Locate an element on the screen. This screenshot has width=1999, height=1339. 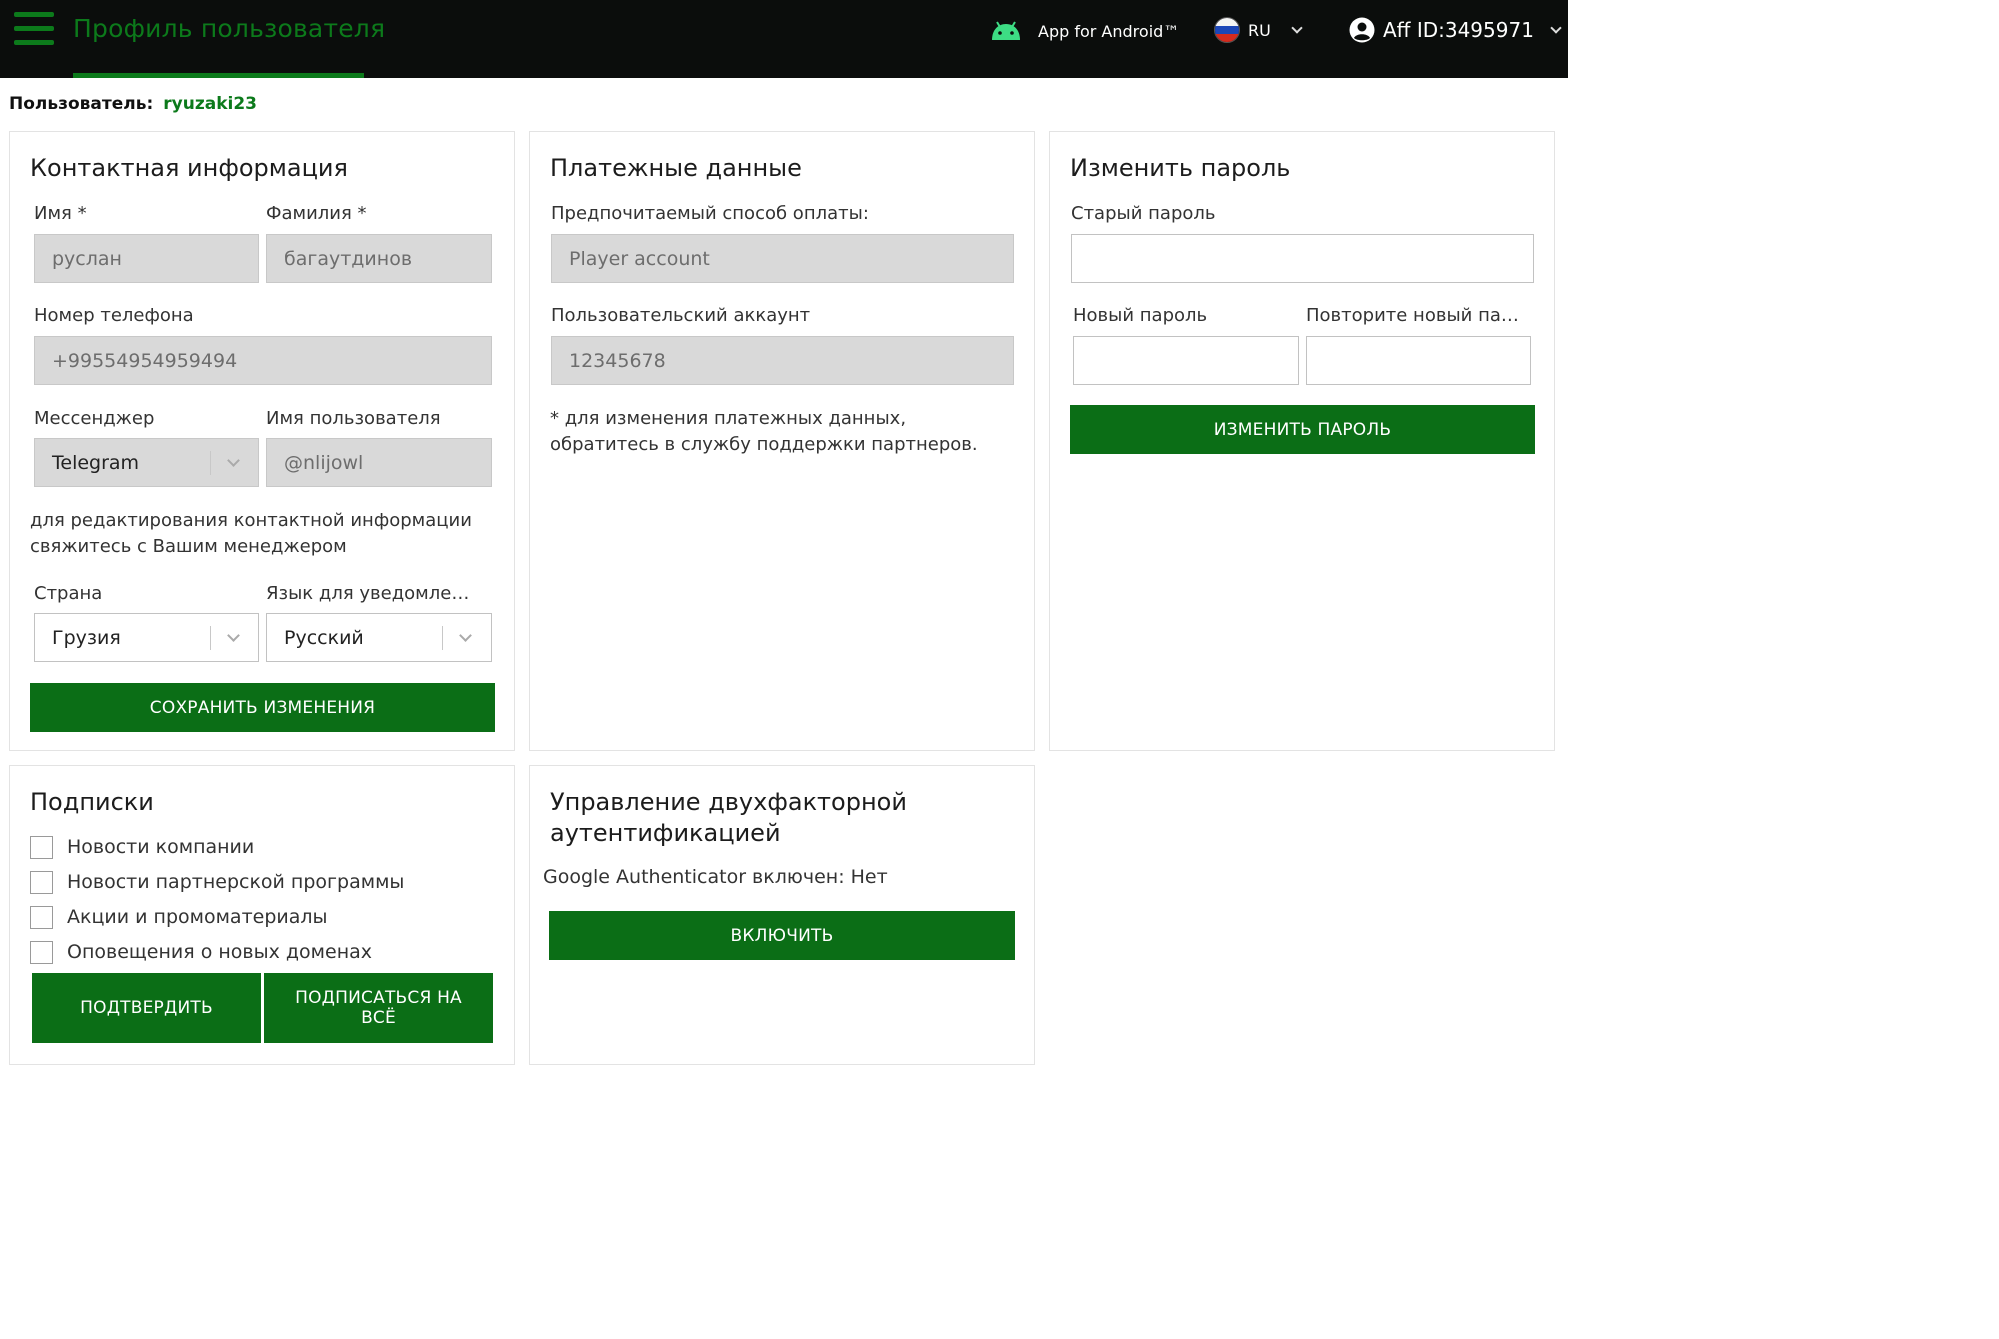
page-title: Профиль пользователя is located at coordinates (229, 28).